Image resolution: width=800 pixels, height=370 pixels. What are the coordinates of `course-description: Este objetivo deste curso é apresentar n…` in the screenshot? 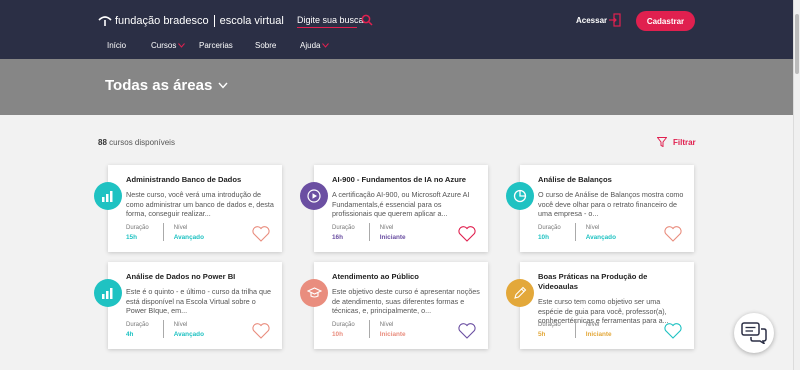 It's located at (406, 301).